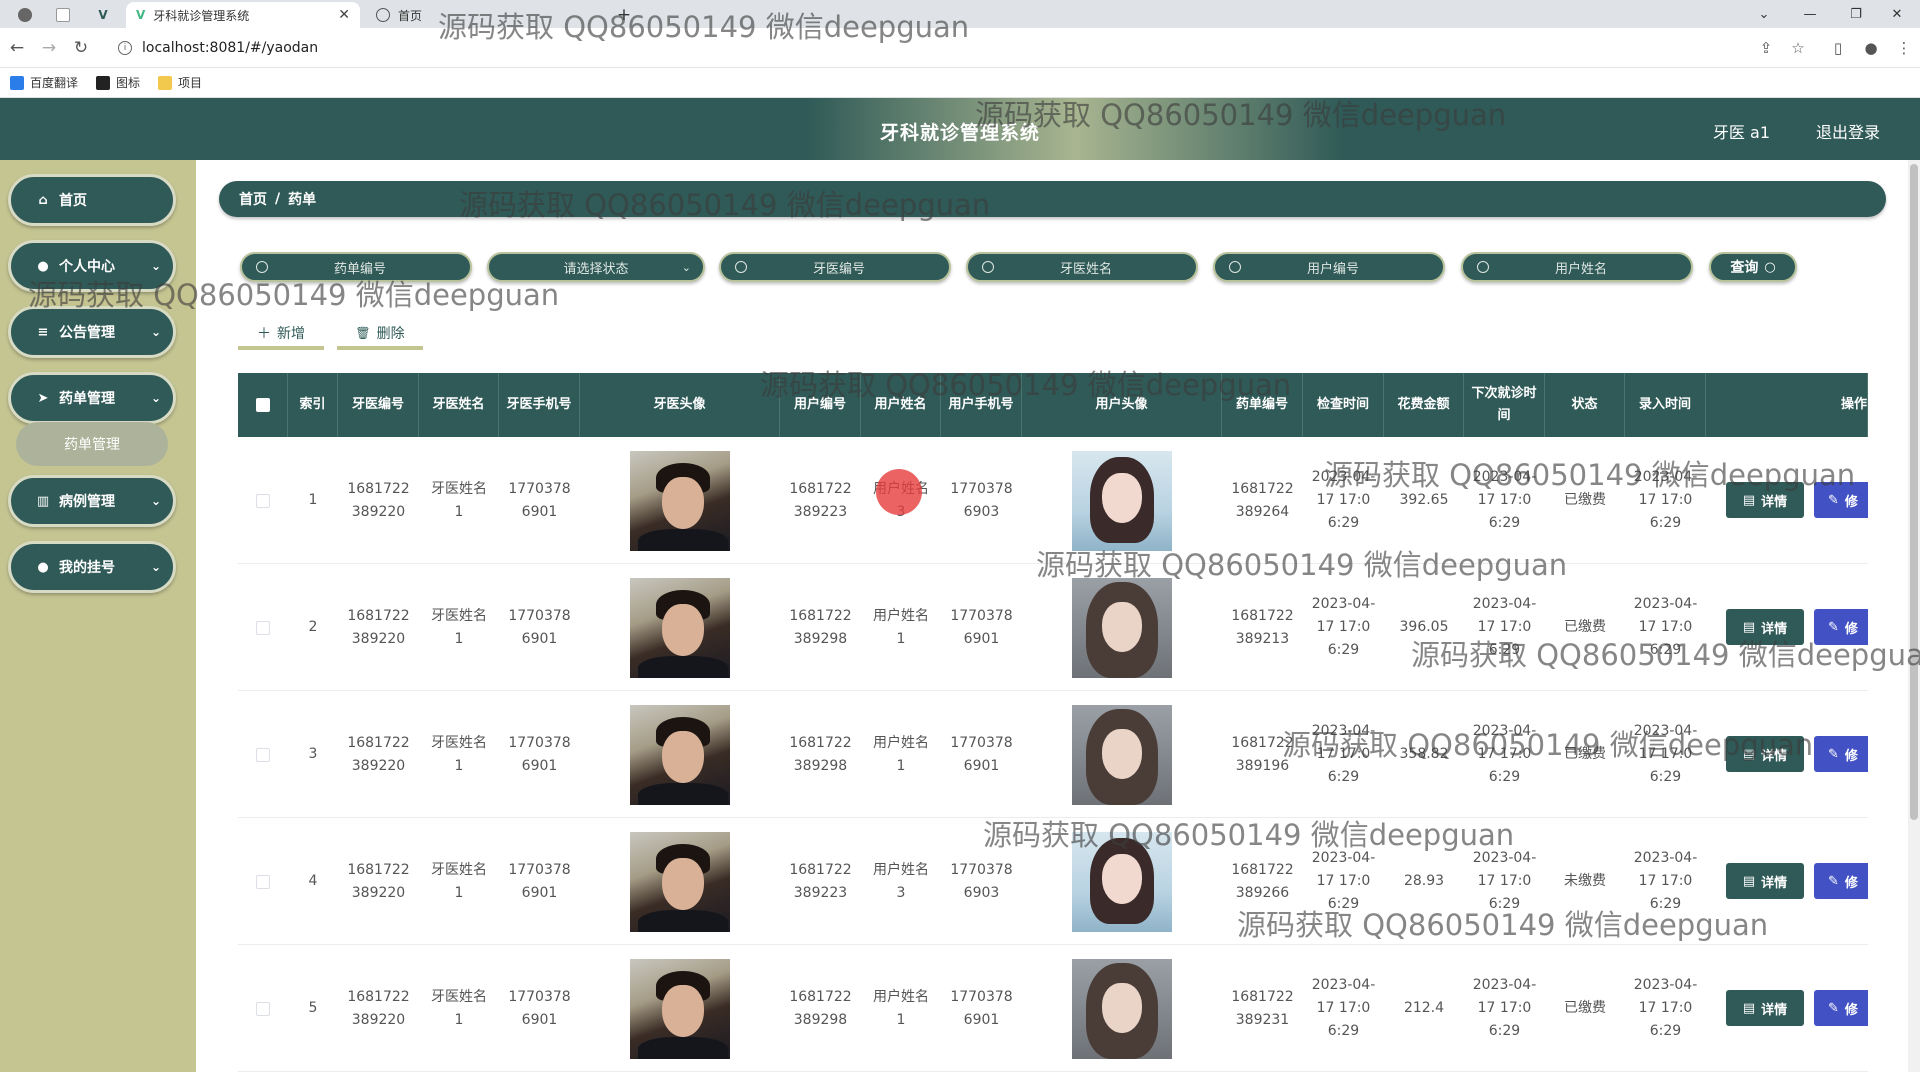 The image size is (1920, 1072). What do you see at coordinates (1764, 14) in the screenshot?
I see `tab-search-icon: ⌄` at bounding box center [1764, 14].